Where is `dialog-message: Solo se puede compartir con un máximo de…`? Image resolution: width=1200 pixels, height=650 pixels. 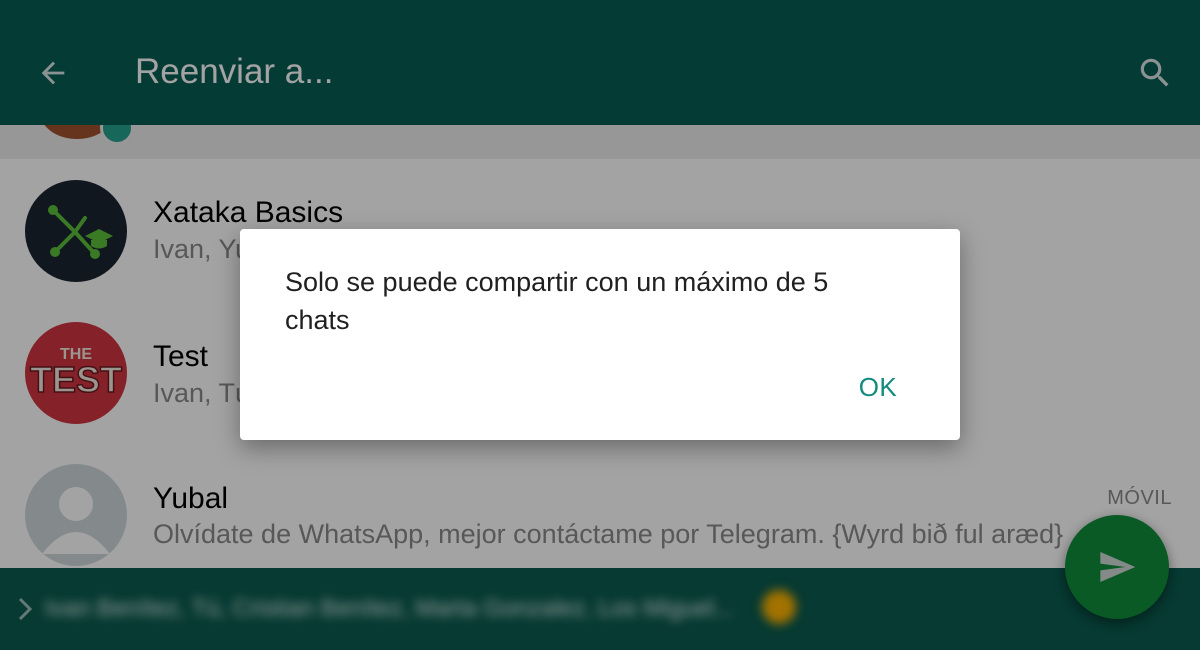 dialog-message: Solo se puede compartir con un máximo de… is located at coordinates (557, 301).